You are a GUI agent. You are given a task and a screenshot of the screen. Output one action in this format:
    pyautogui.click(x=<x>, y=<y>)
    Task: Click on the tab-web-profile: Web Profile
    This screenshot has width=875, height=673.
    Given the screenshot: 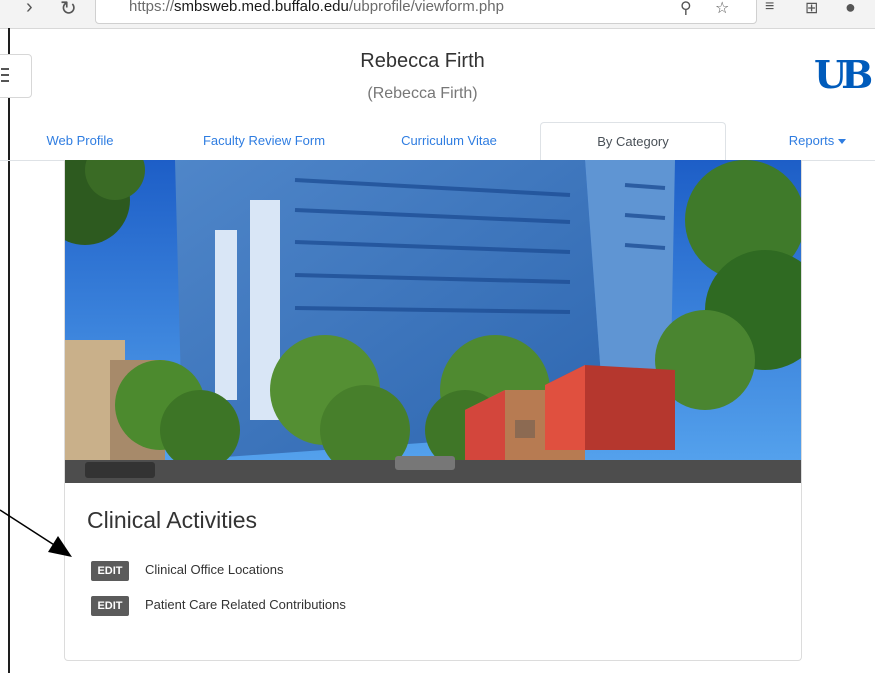 What is the action you would take?
    pyautogui.click(x=80, y=141)
    